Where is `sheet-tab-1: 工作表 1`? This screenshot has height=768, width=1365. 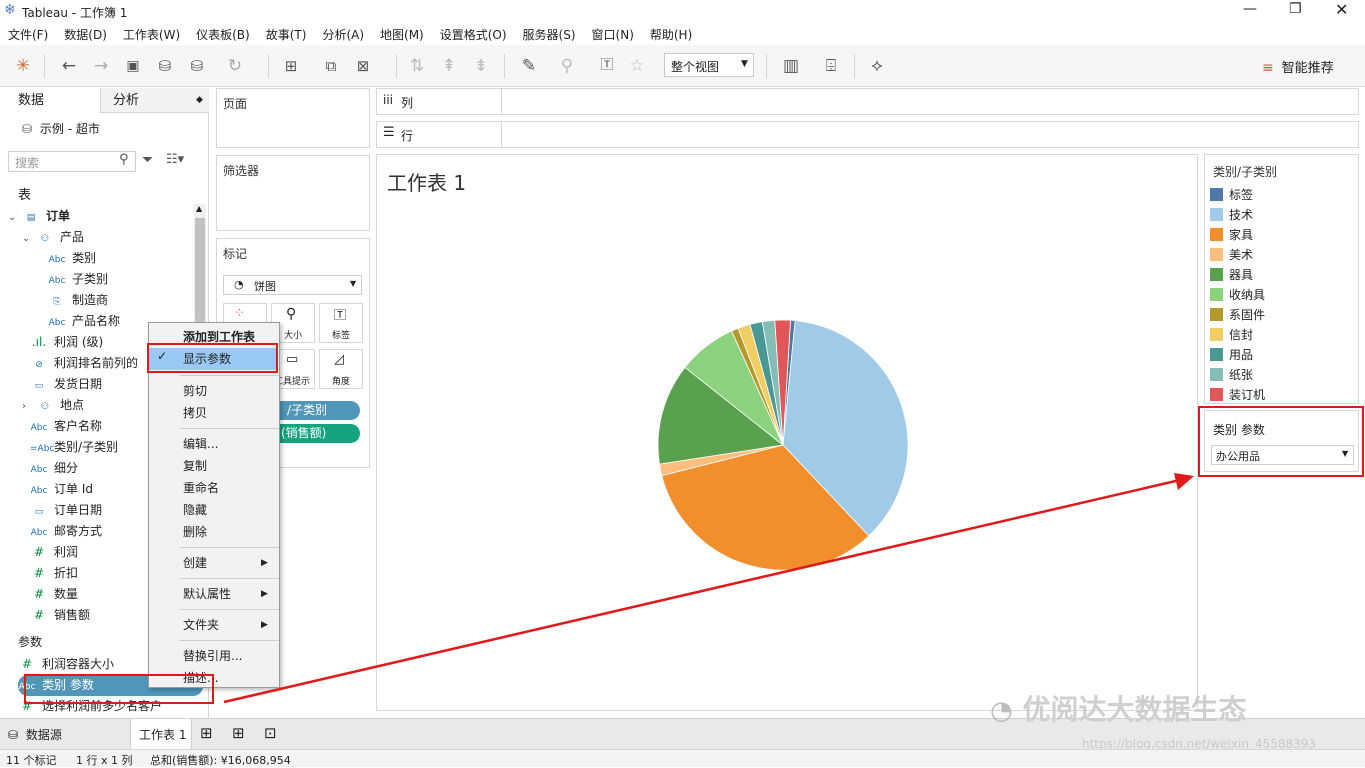
sheet-tab-1: 工作表 1 is located at coordinates (161, 734).